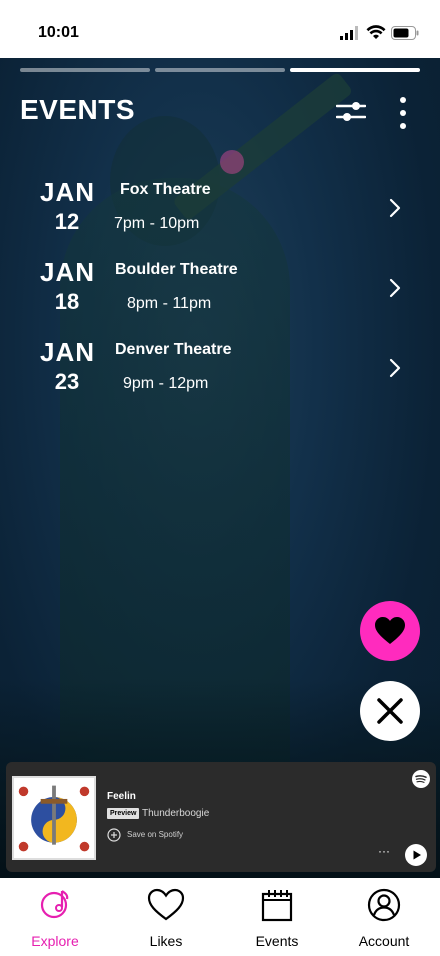 This screenshot has height=956, width=440. Describe the element at coordinates (220, 917) in the screenshot. I see `bottom-nav: Explore Likes Events Account` at that location.